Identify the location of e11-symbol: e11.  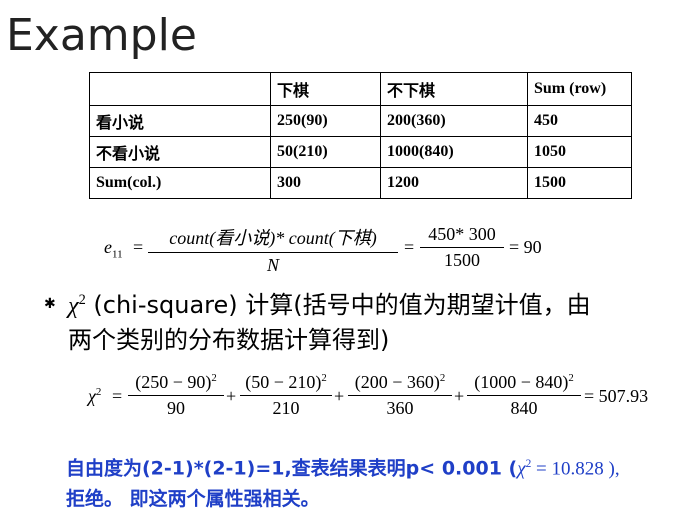
(113, 249).